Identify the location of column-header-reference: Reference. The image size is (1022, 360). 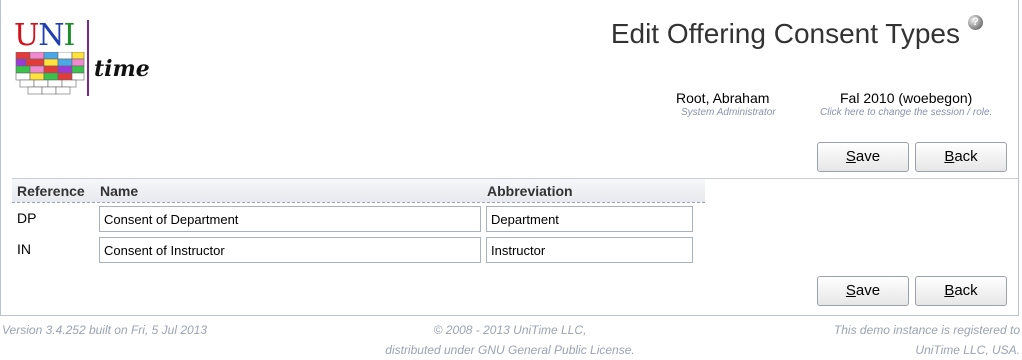
(51, 191).